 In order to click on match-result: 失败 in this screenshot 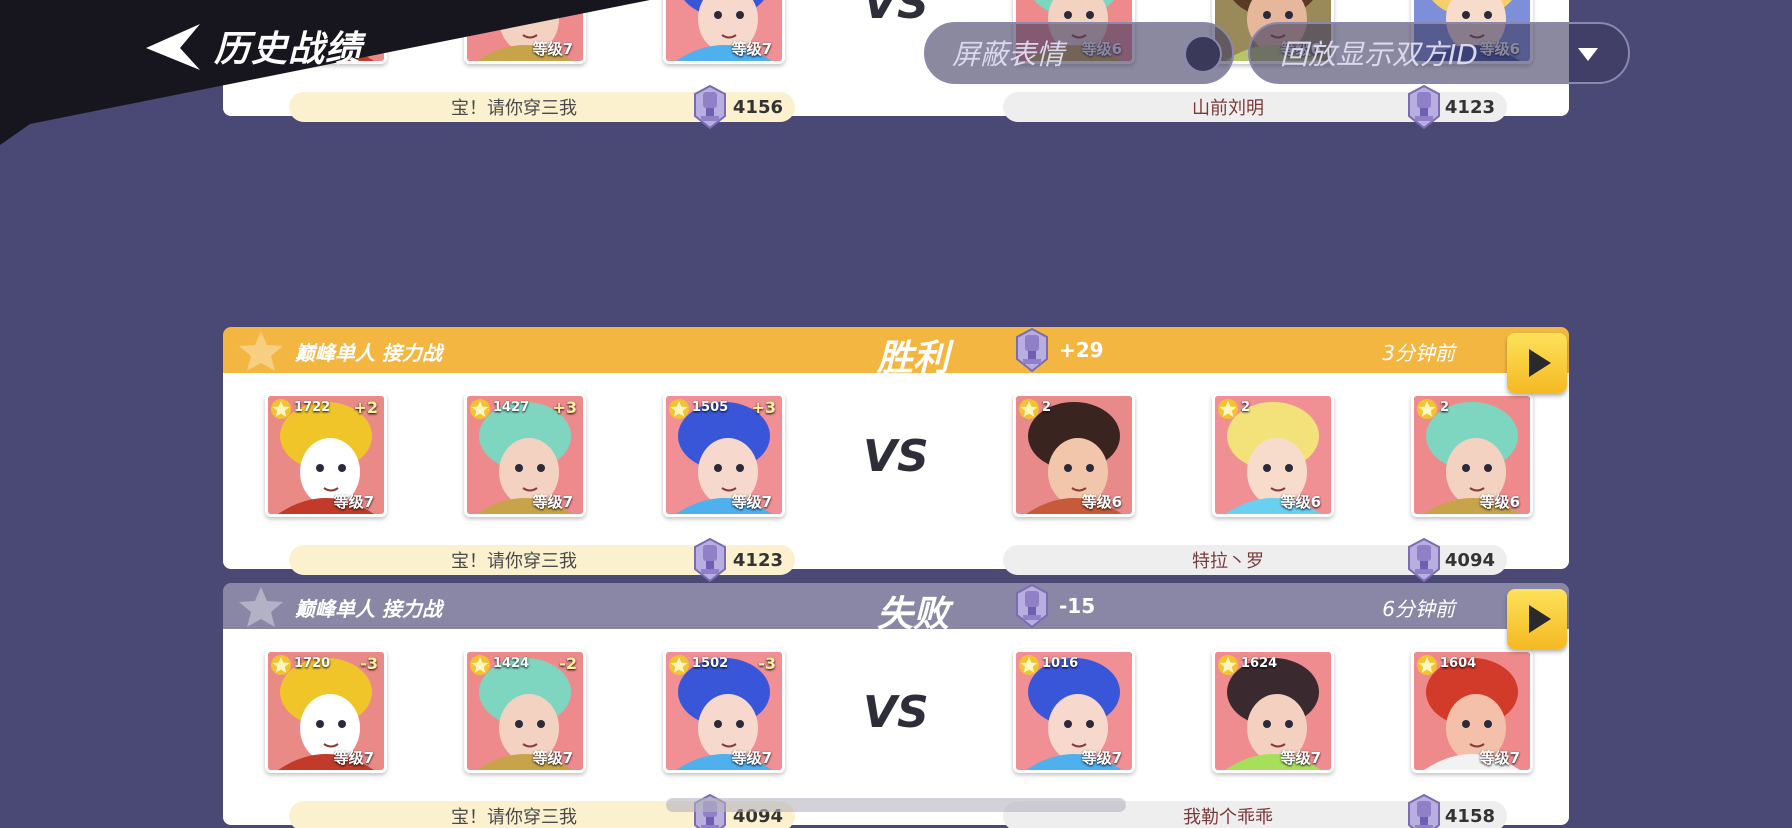, I will do `click(912, 611)`.